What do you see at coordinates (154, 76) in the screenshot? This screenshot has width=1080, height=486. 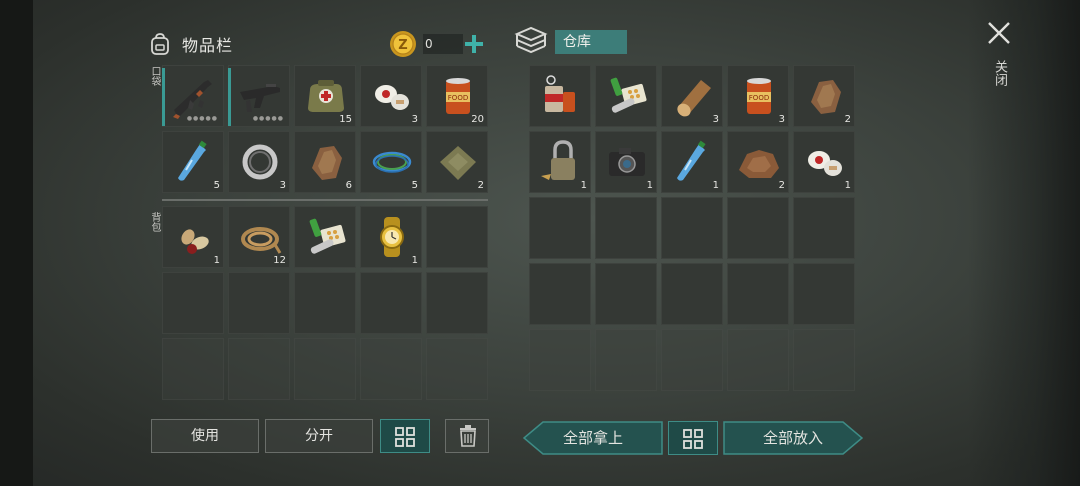 I see `pocket-label: 口袋` at bounding box center [154, 76].